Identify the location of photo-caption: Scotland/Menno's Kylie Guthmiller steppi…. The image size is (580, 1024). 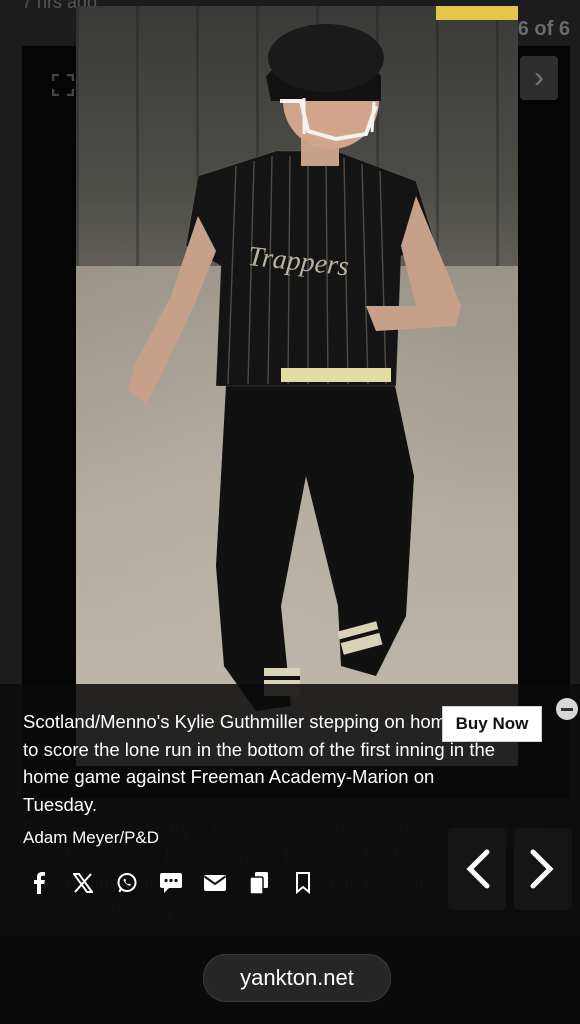
(262, 763).